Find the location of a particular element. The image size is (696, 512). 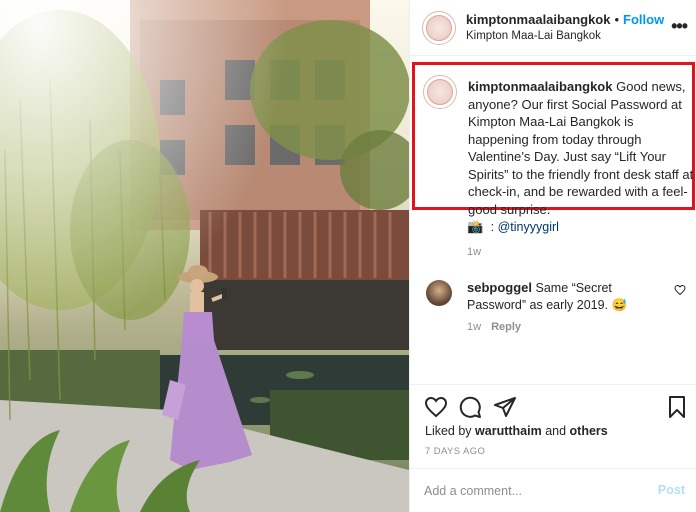

follow-button: Follow is located at coordinates (643, 19).